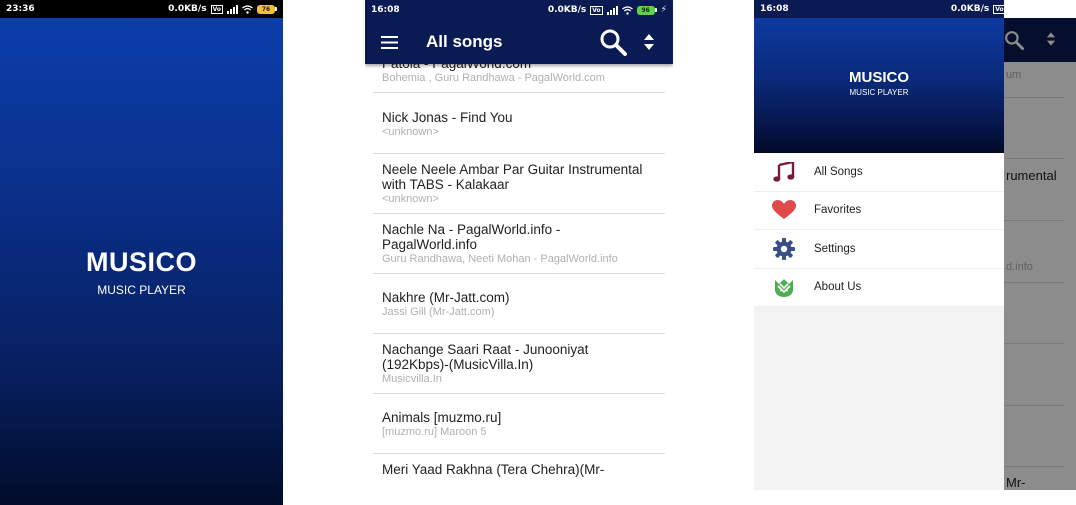  I want to click on song-artist: Musicvilla.In, so click(412, 379).